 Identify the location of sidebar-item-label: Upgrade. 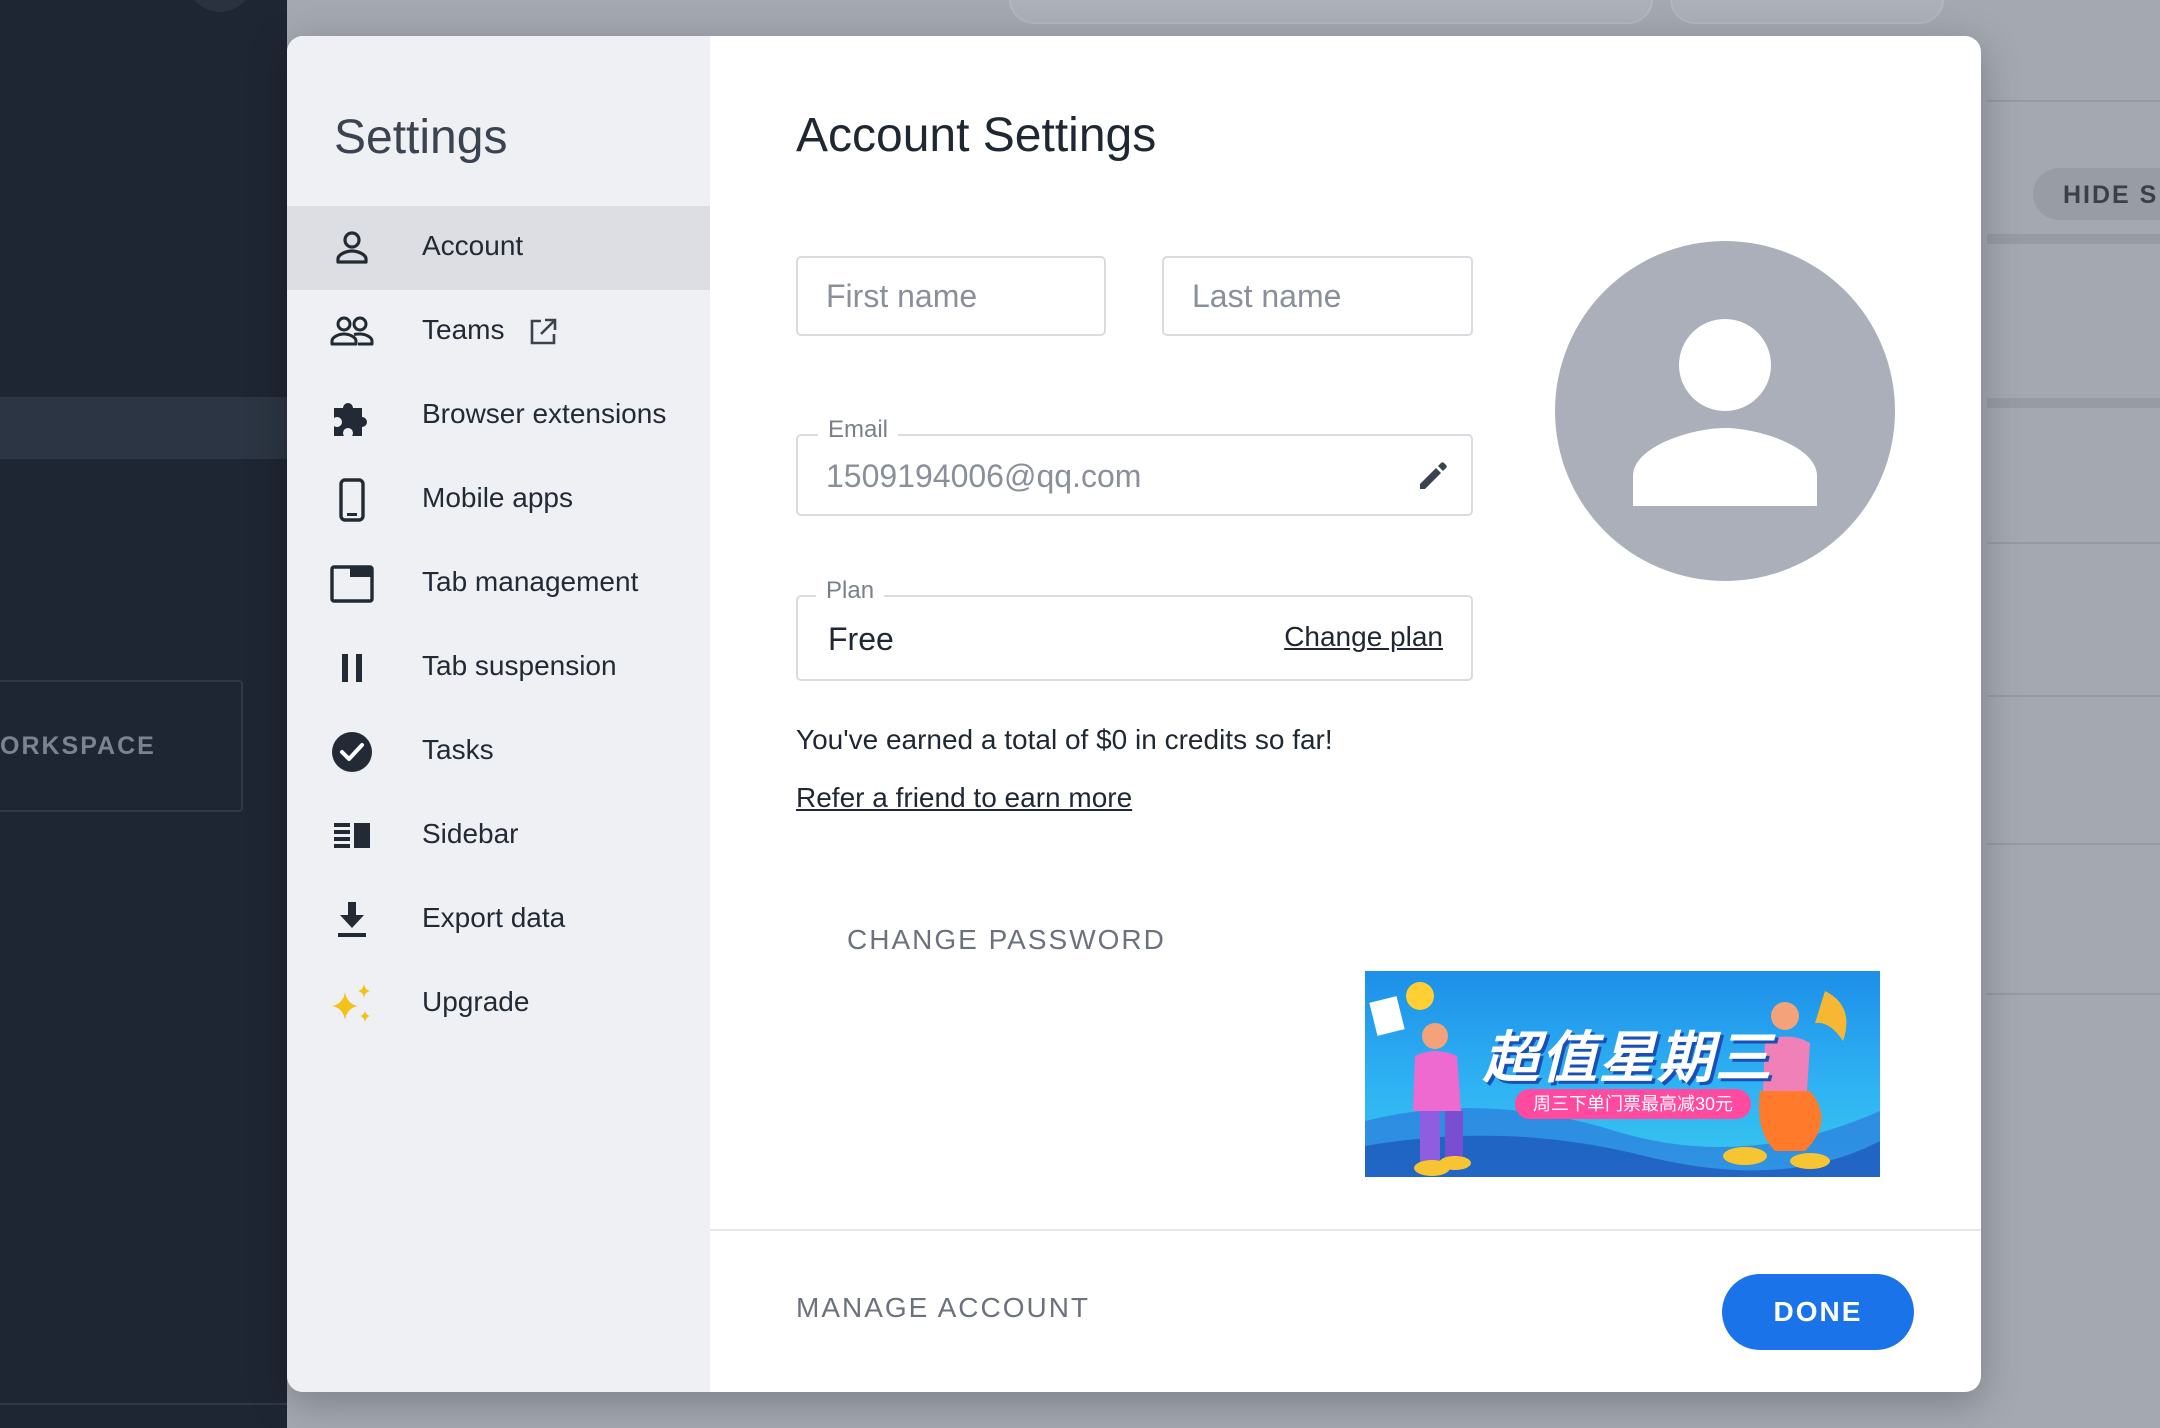
(476, 1001).